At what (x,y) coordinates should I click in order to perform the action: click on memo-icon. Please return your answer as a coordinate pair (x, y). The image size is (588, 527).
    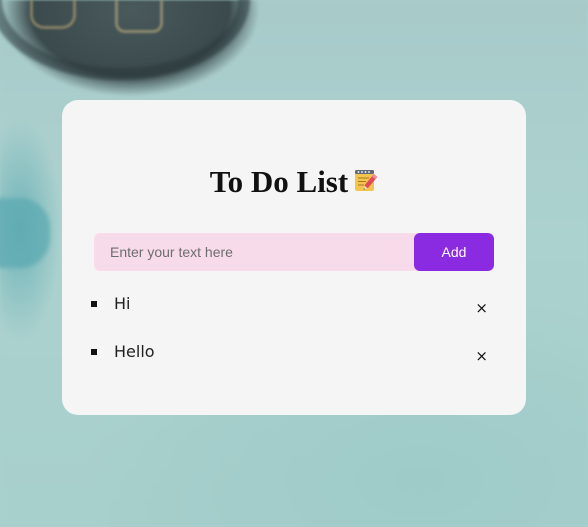
    Looking at the image, I should click on (366, 180).